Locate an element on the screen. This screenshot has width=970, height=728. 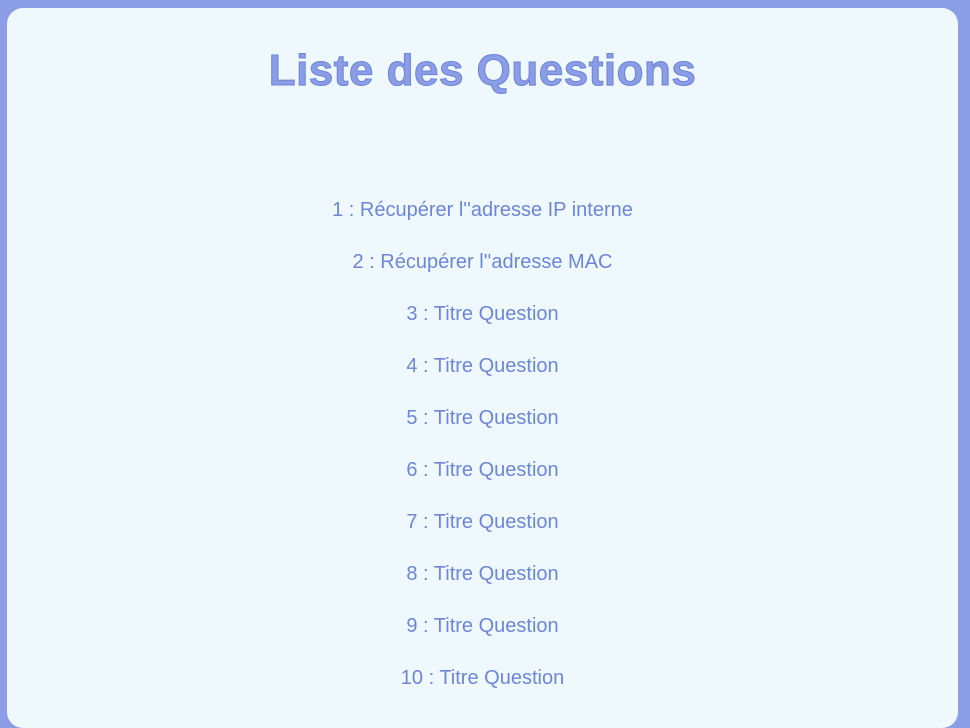
question-link-1: 1 : Récupérer l''adresse IP interne is located at coordinates (482, 210).